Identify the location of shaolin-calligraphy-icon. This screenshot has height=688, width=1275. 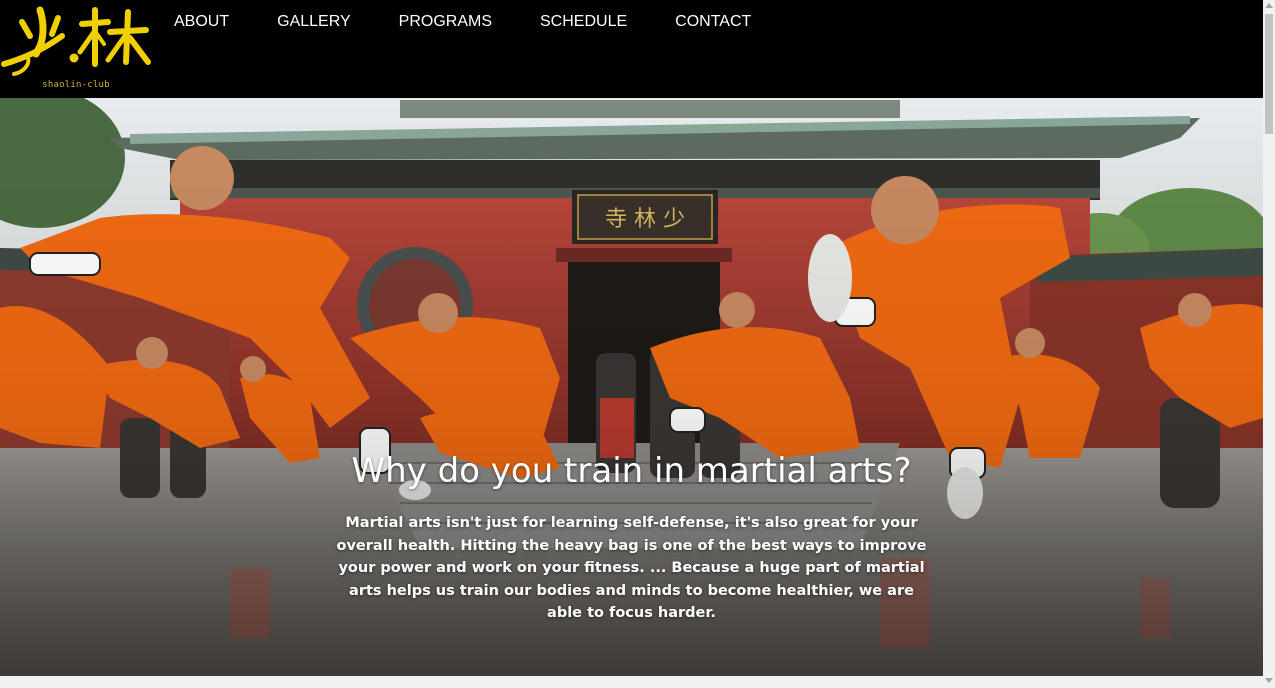
(76, 41).